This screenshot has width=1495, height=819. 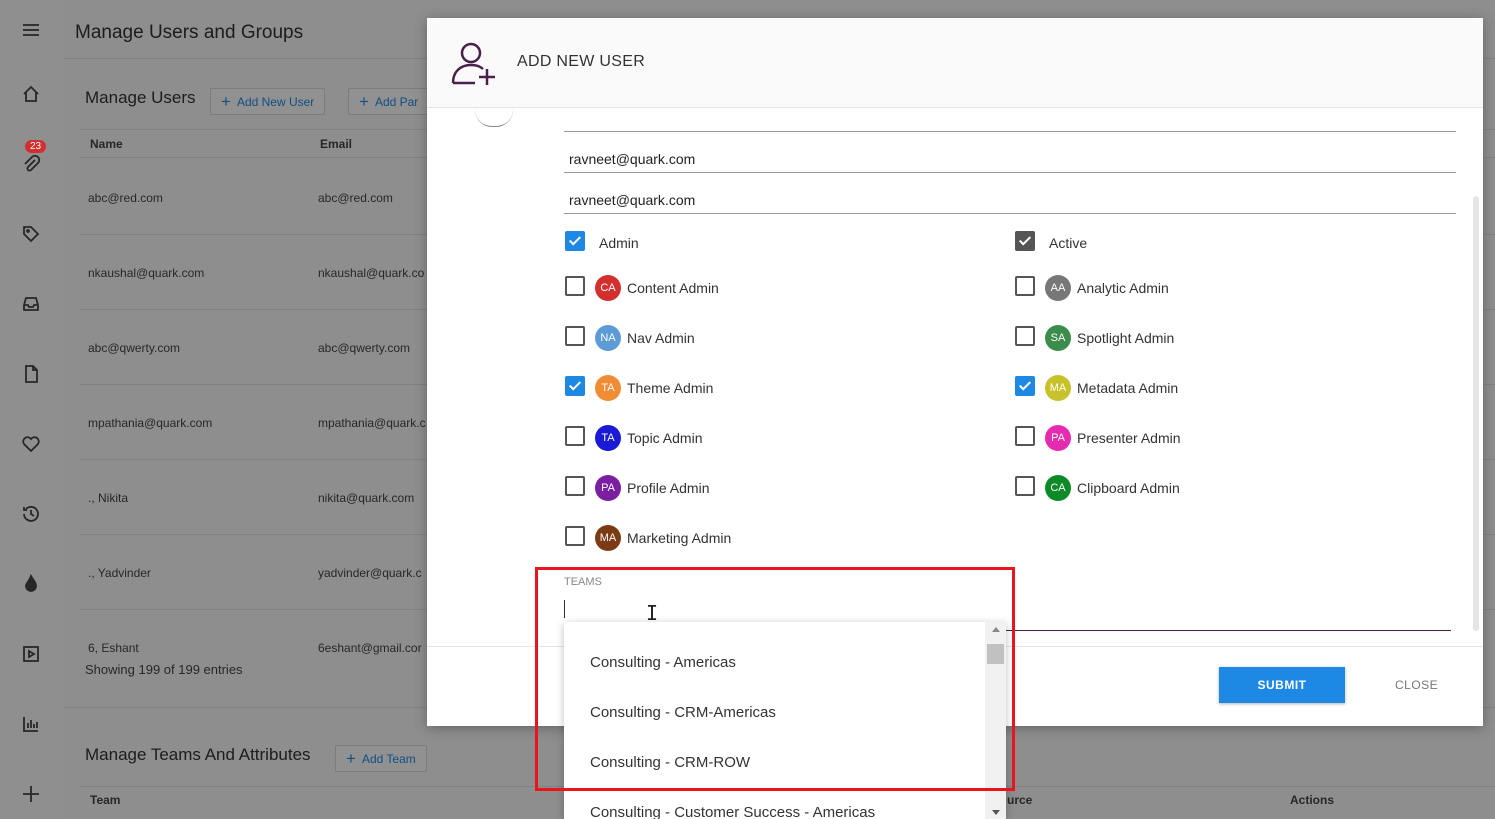 What do you see at coordinates (1025, 486) in the screenshot?
I see `clipboard-admin-checkbox` at bounding box center [1025, 486].